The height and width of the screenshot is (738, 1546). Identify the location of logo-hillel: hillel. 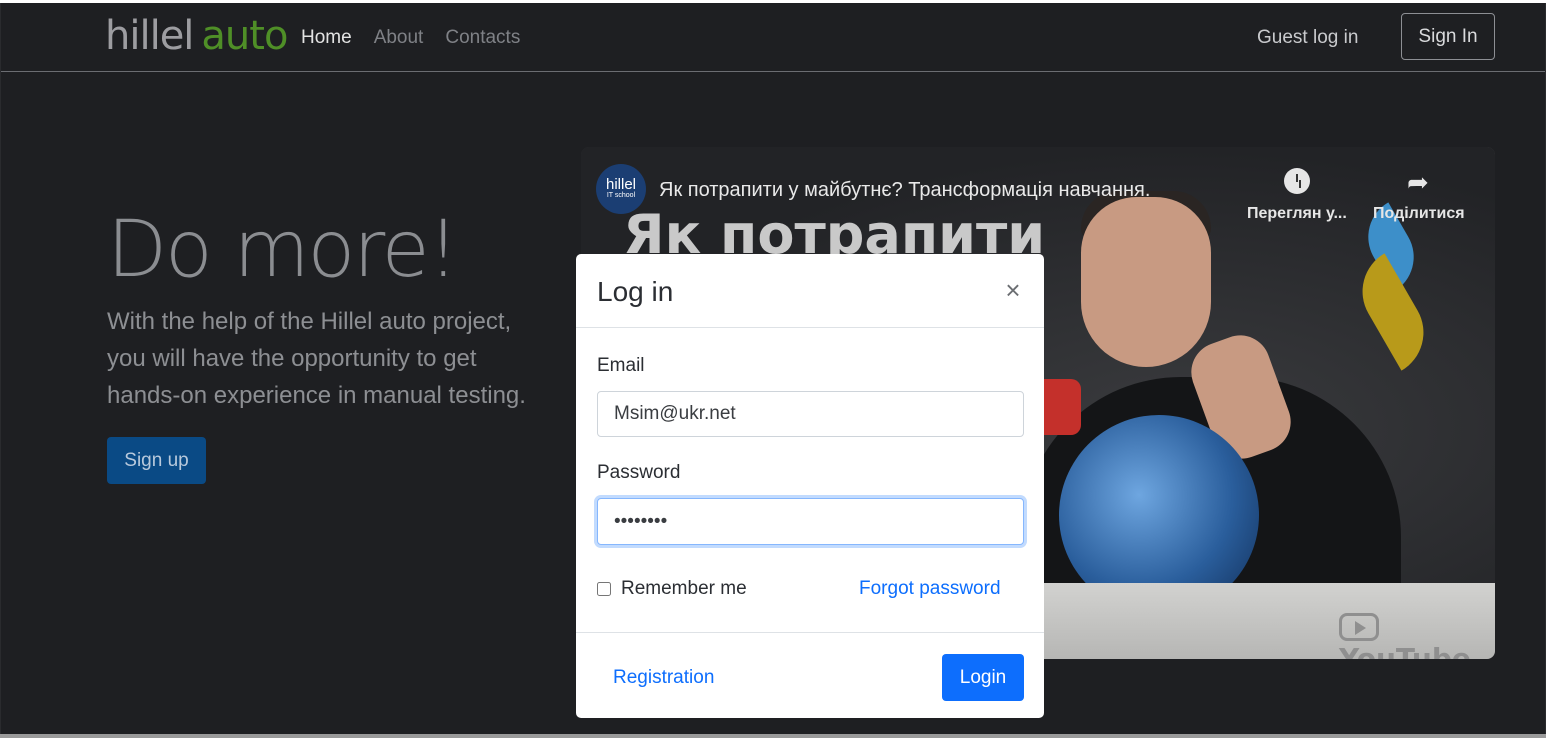
(149, 36).